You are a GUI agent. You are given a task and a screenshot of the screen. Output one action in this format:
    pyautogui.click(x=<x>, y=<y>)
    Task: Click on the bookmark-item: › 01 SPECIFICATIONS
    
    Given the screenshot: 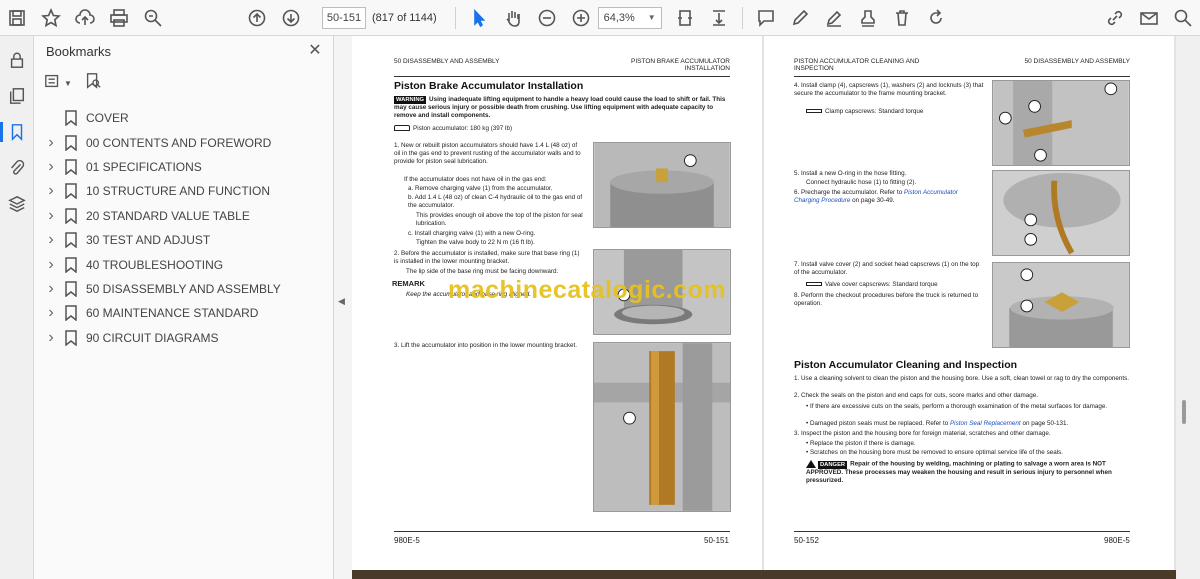 What is the action you would take?
    pyautogui.click(x=184, y=167)
    